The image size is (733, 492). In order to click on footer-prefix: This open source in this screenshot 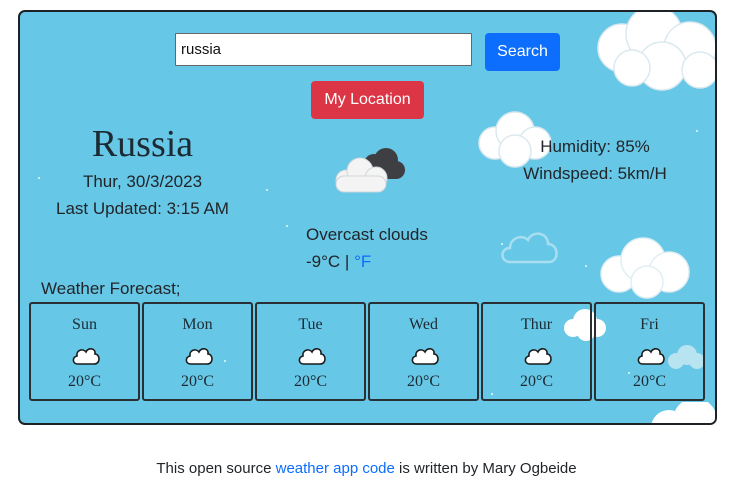, I will do `click(216, 468)`.